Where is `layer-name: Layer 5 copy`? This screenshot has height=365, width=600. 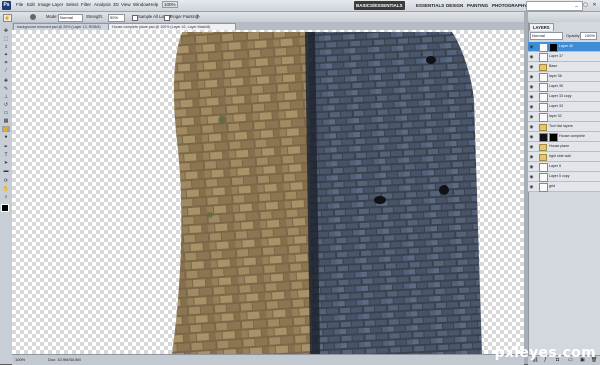 layer-name: Layer 5 copy is located at coordinates (559, 176).